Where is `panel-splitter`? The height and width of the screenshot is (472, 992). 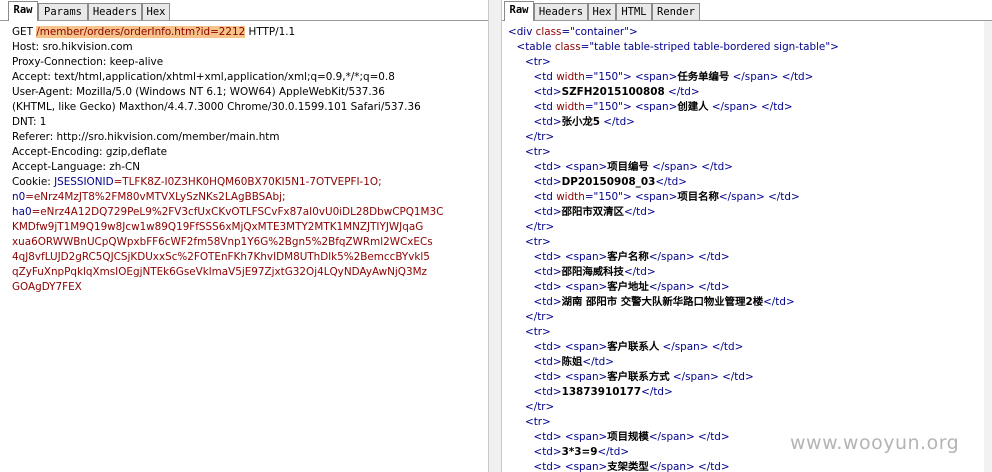
panel-splitter is located at coordinates (495, 236).